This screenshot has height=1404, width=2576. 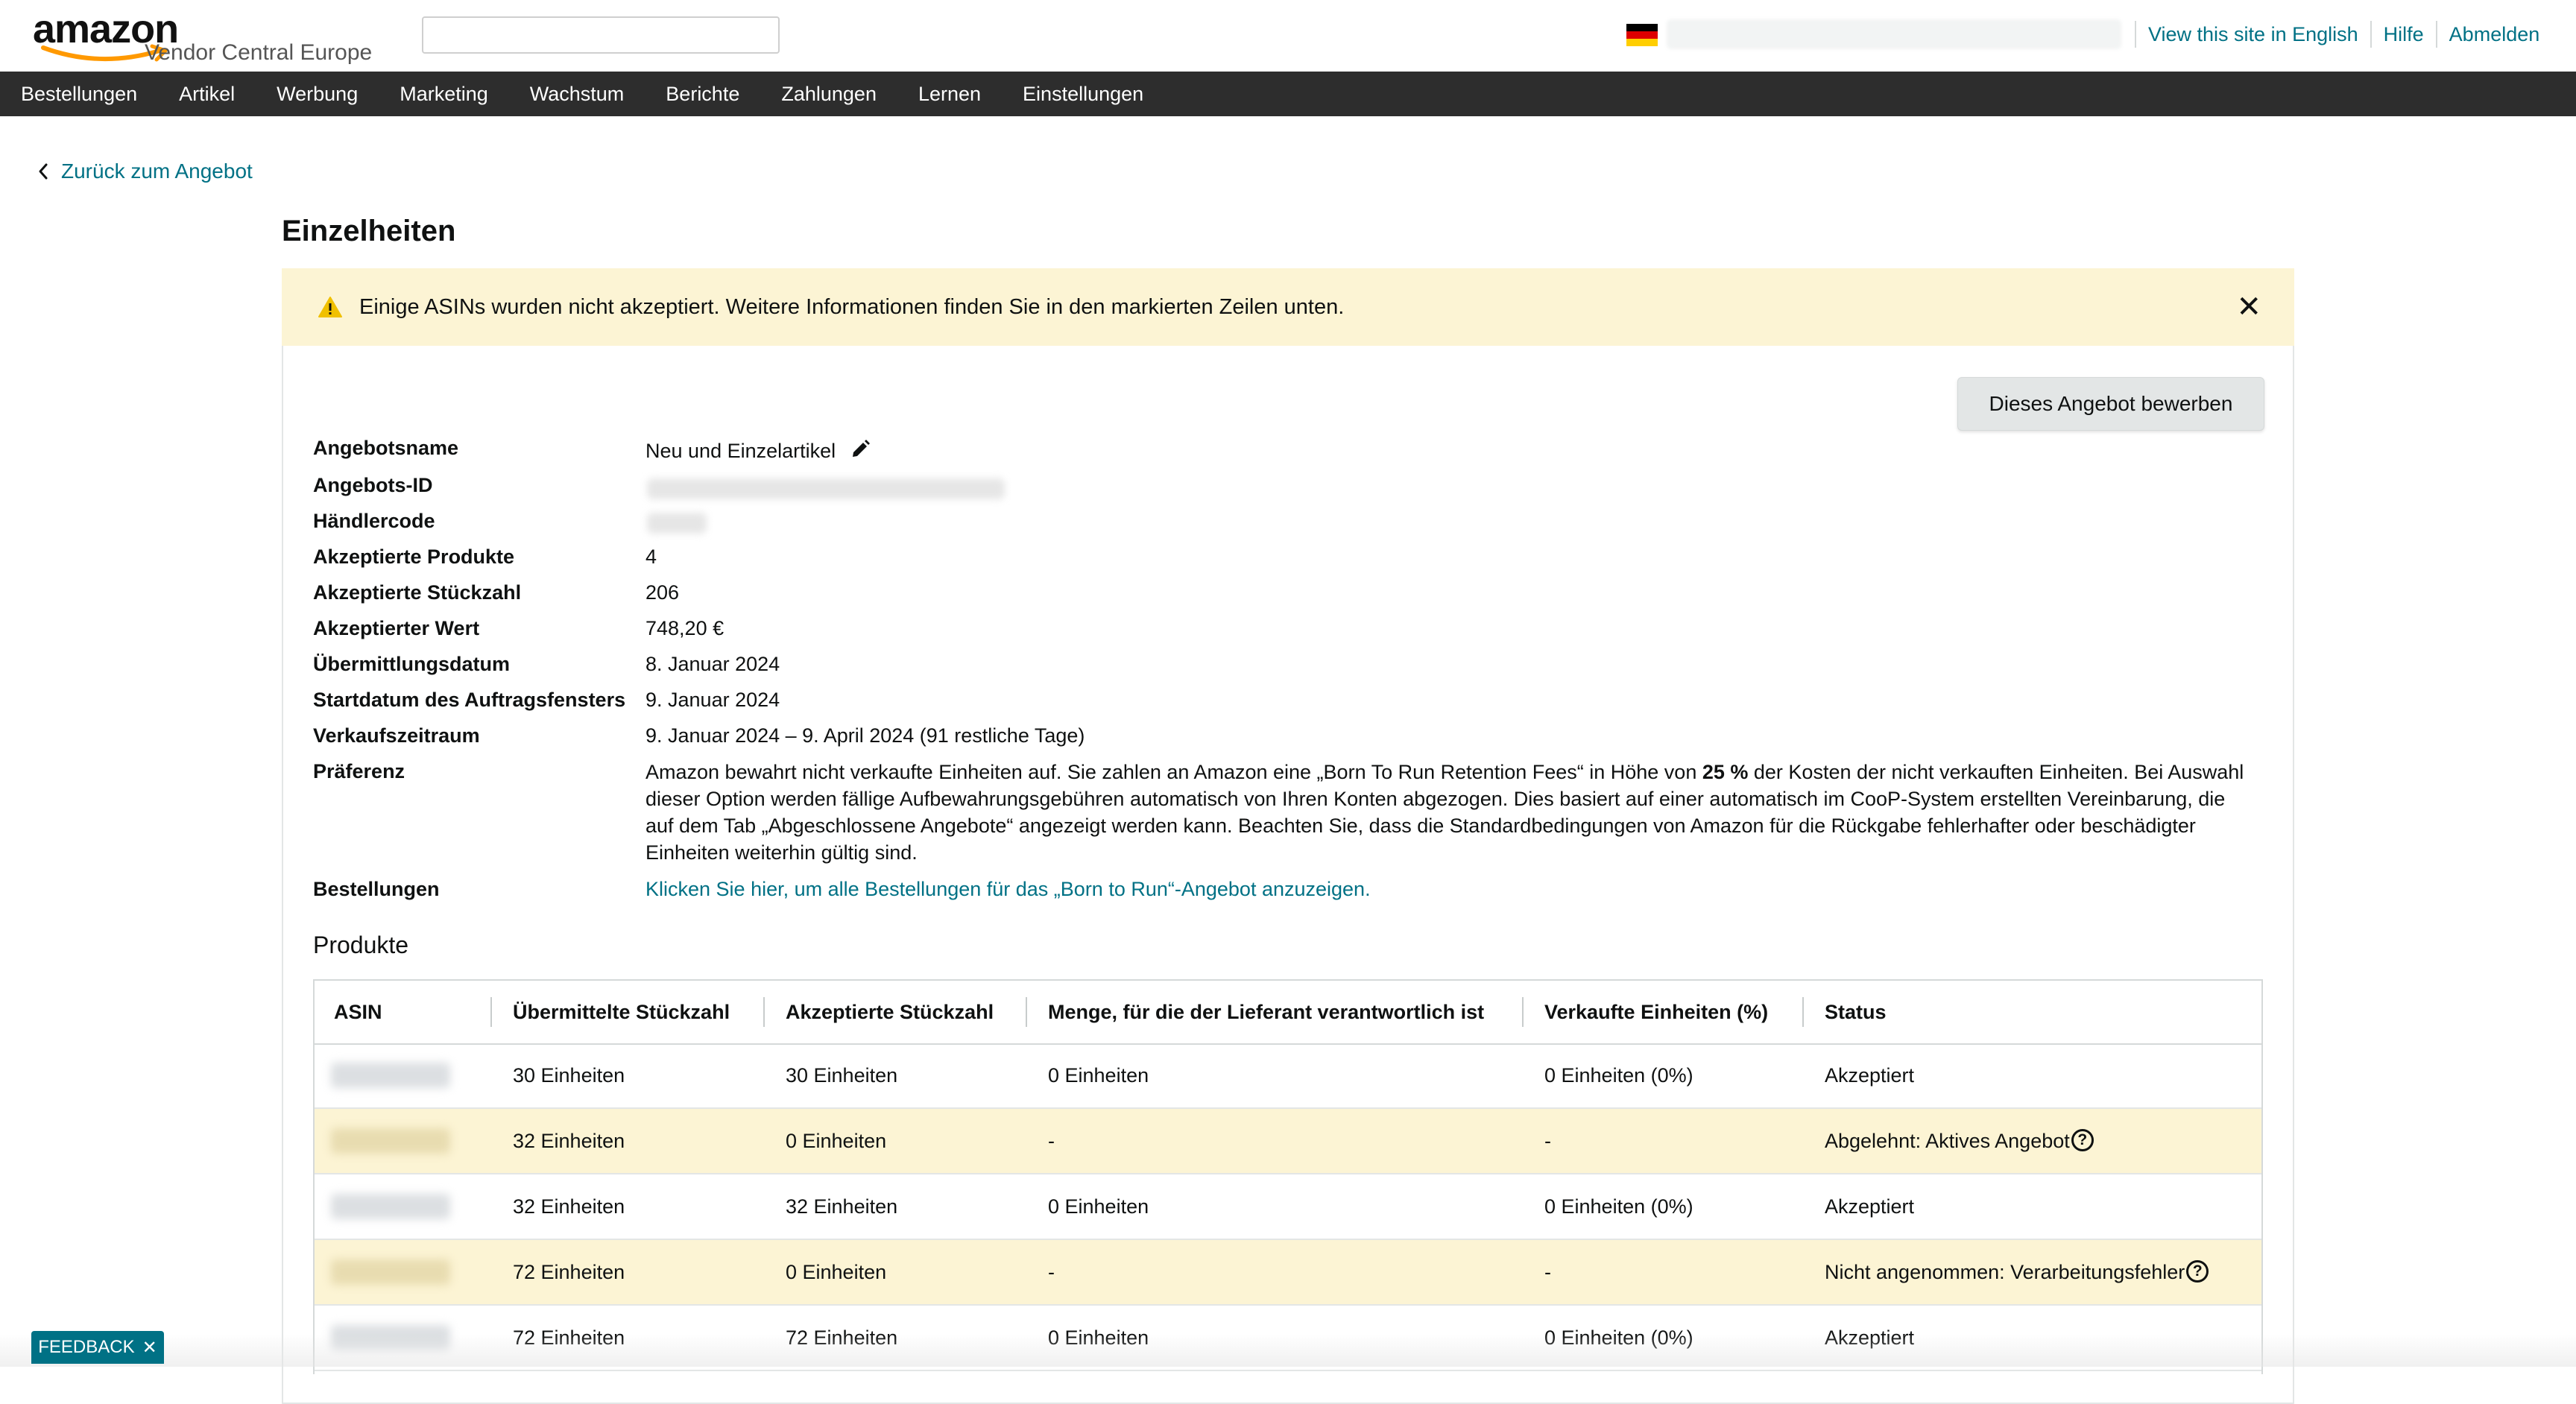 I want to click on view-english-link: View this site in English, so click(x=2253, y=34).